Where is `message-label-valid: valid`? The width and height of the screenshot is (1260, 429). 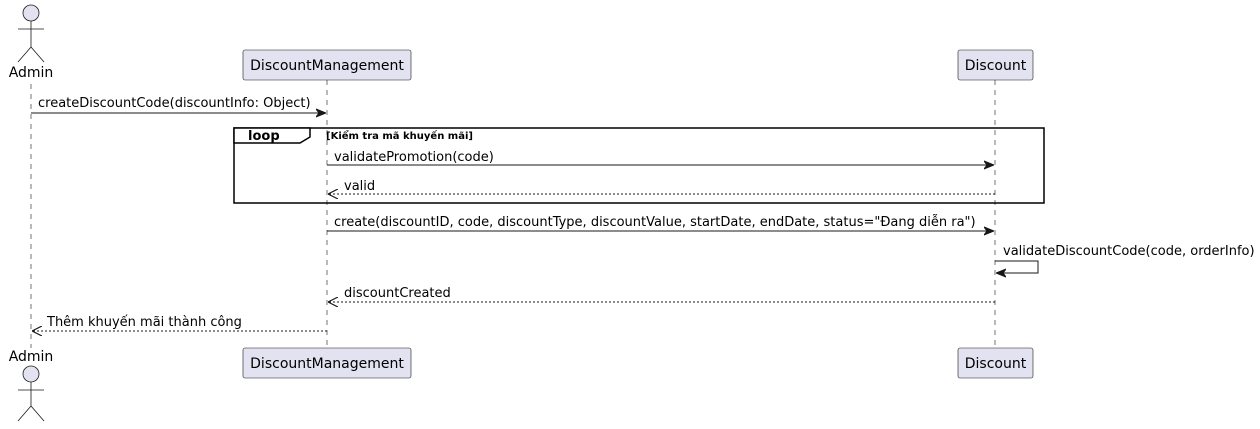
message-label-valid: valid is located at coordinates (359, 186).